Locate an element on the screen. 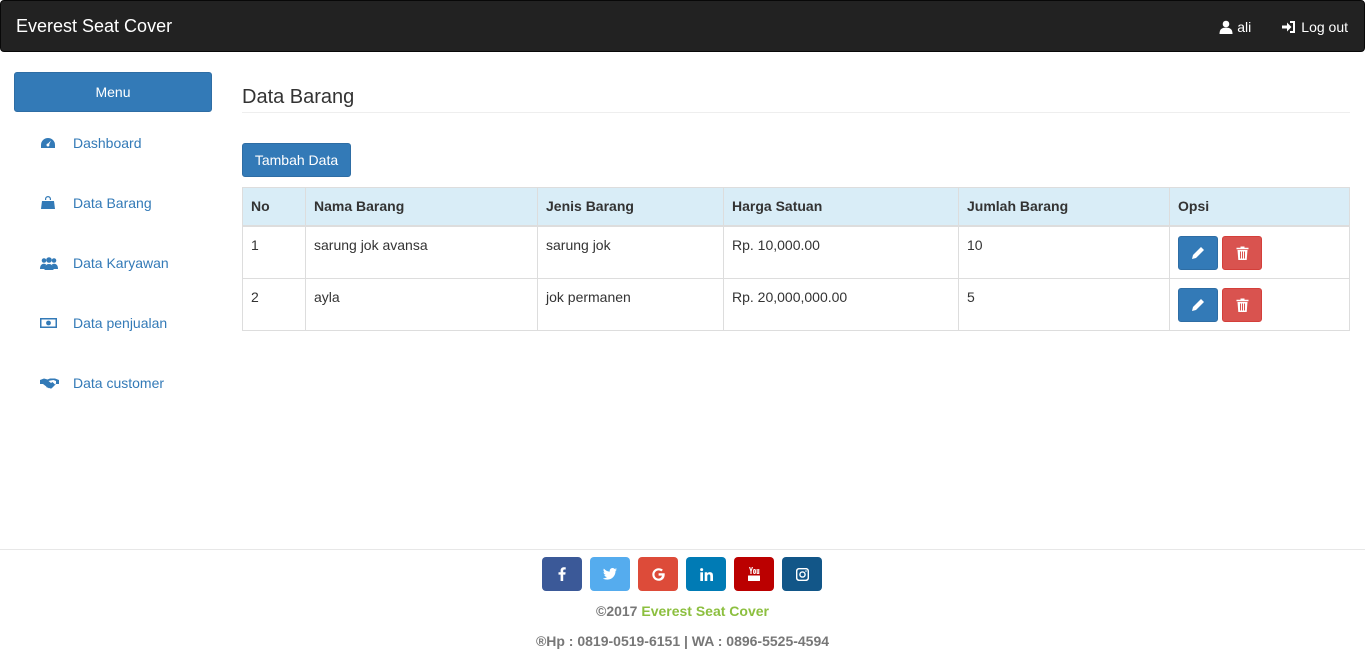 The image size is (1365, 655). youtube-icon is located at coordinates (754, 574).